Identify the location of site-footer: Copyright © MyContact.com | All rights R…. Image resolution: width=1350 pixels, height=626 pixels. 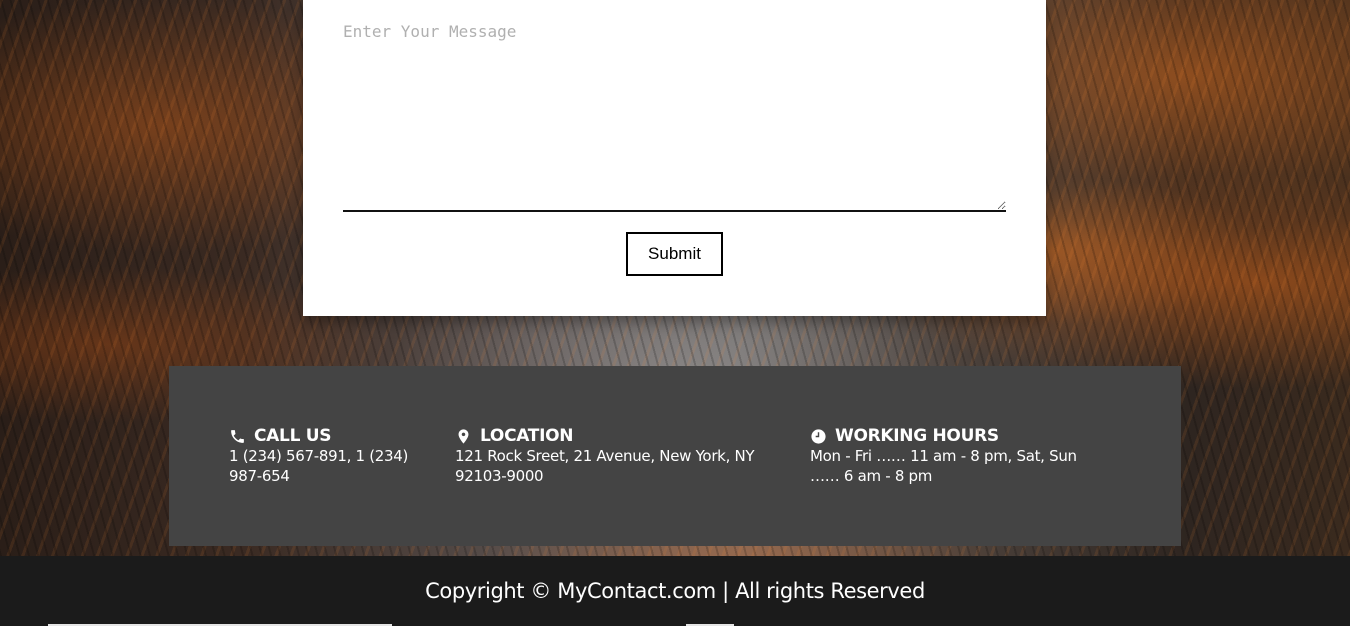
(675, 591).